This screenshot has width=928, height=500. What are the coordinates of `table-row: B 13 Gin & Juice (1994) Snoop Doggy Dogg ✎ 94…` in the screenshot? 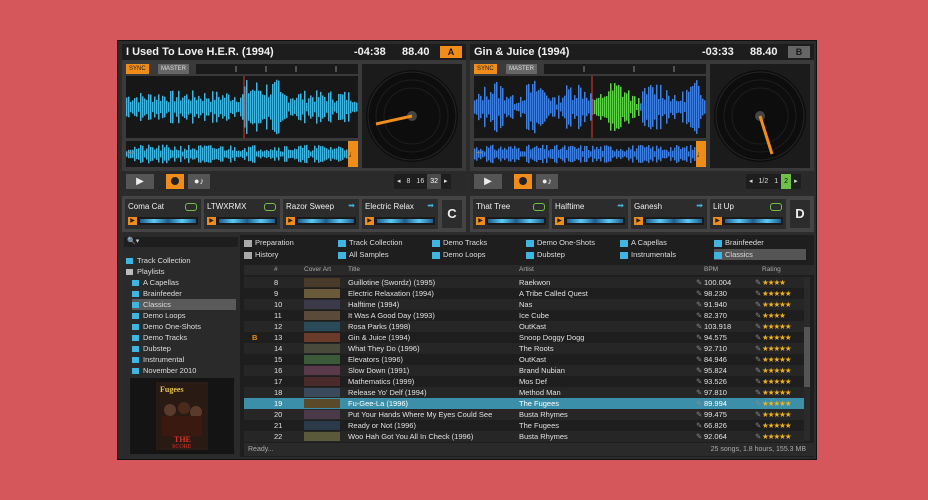 It's located at (524, 337).